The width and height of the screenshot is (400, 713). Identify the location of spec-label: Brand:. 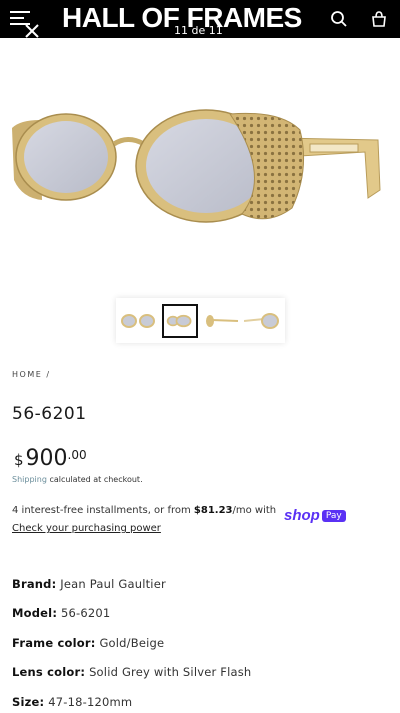
(34, 584).